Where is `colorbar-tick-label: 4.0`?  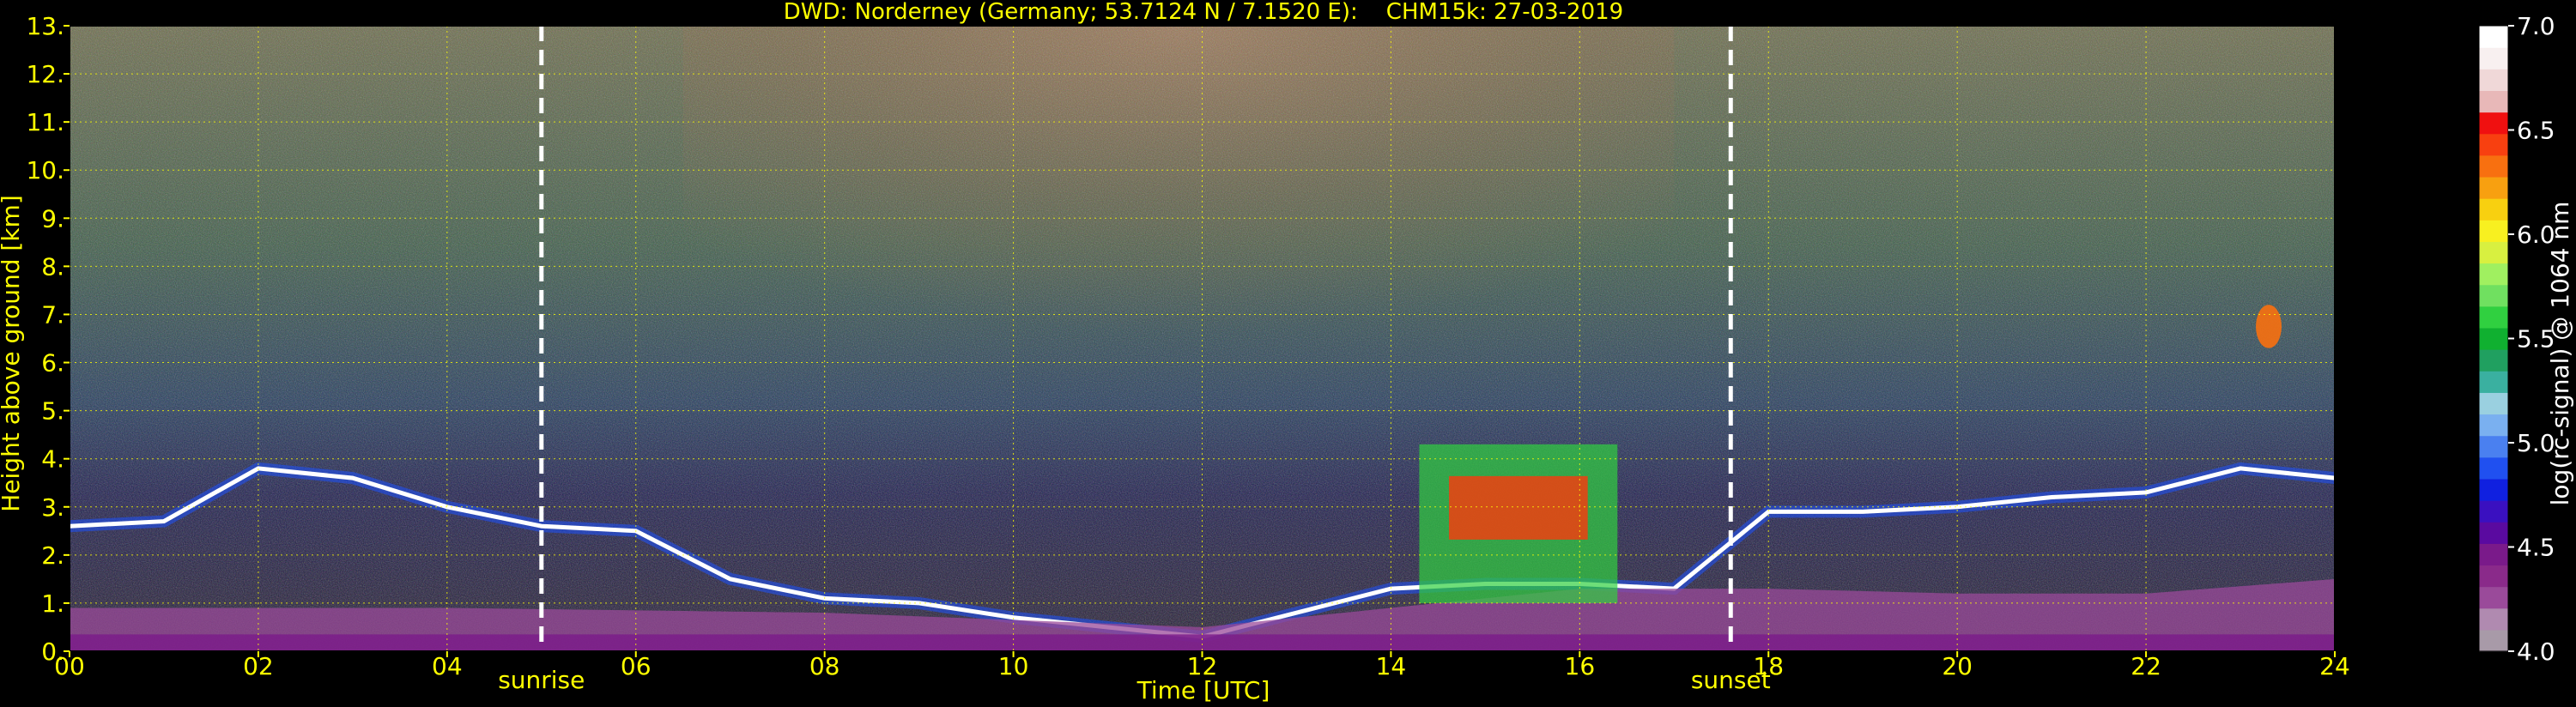
colorbar-tick-label: 4.0 is located at coordinates (2536, 652).